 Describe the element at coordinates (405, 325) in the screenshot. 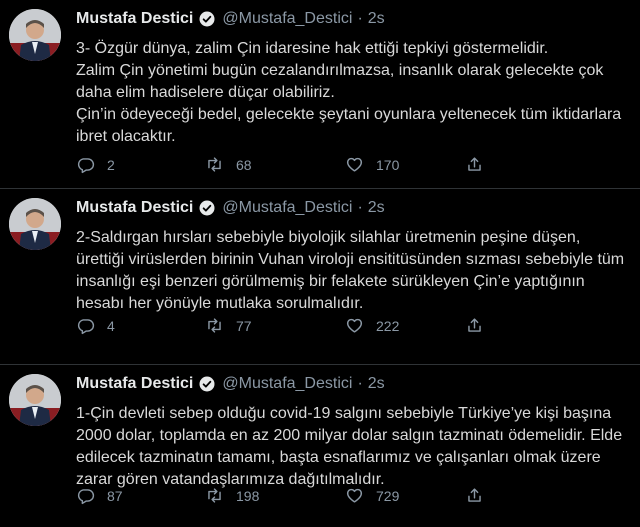

I see `like-button: 222` at that location.